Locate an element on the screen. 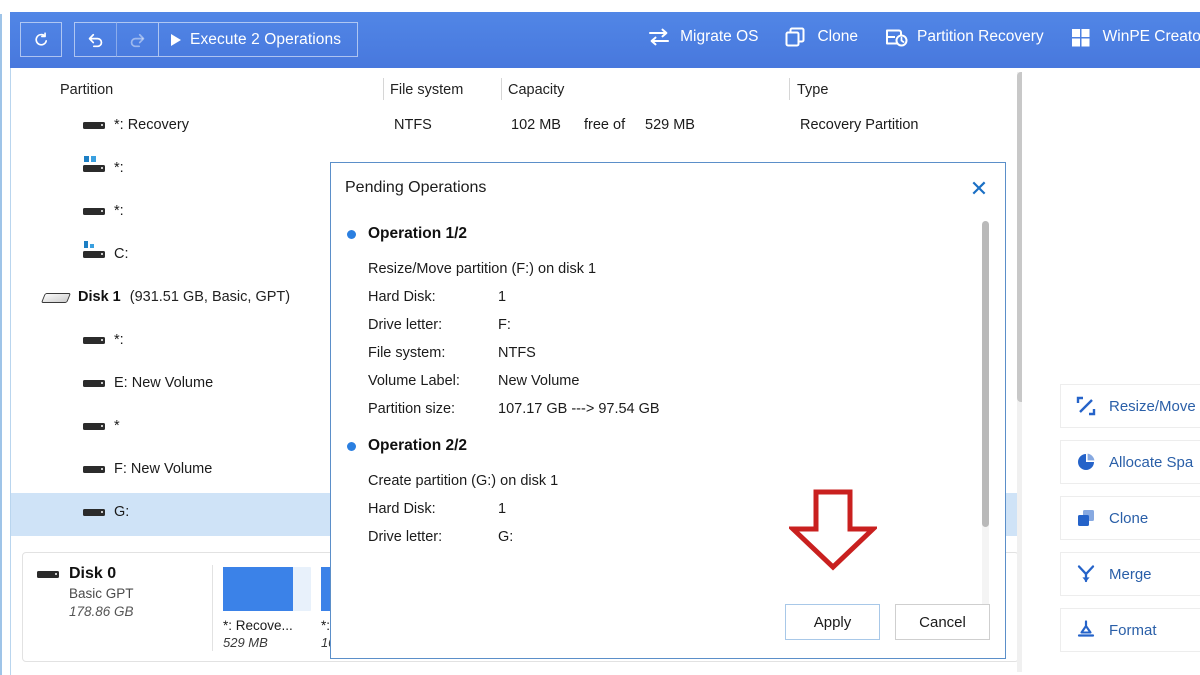 The width and height of the screenshot is (1200, 675). winpe-creator-glyph is located at coordinates (1080, 38).